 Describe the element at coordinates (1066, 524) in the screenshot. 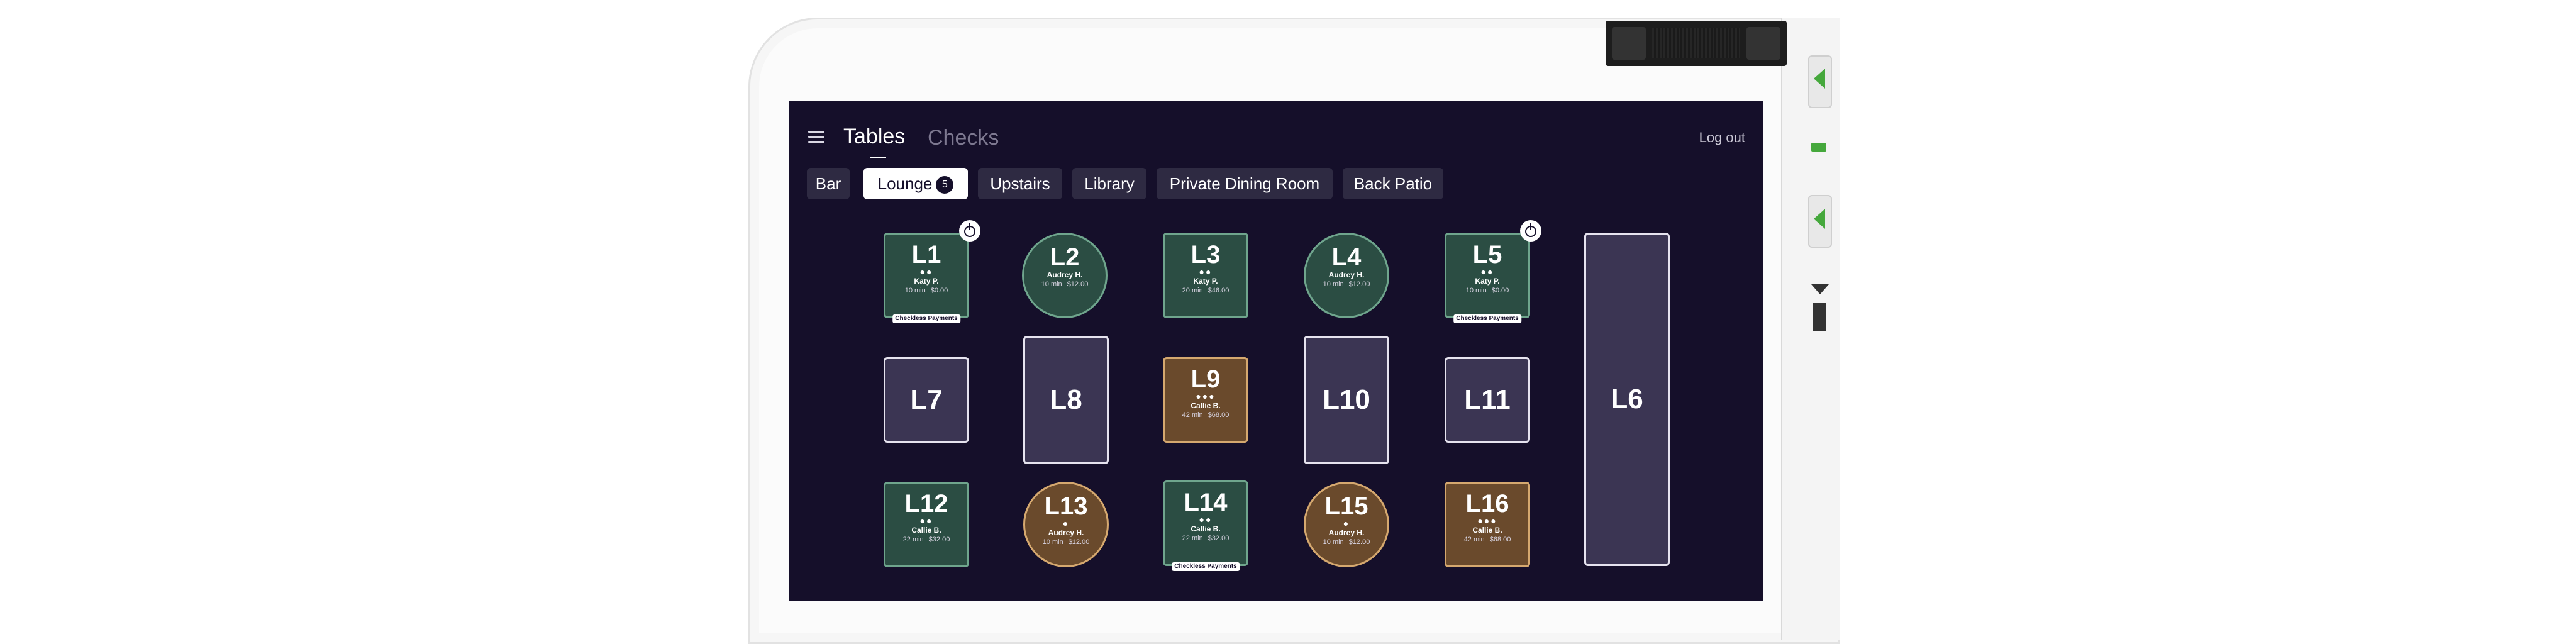

I see `table-l13: L13 ● Audrey H. 10 min $12.00` at that location.